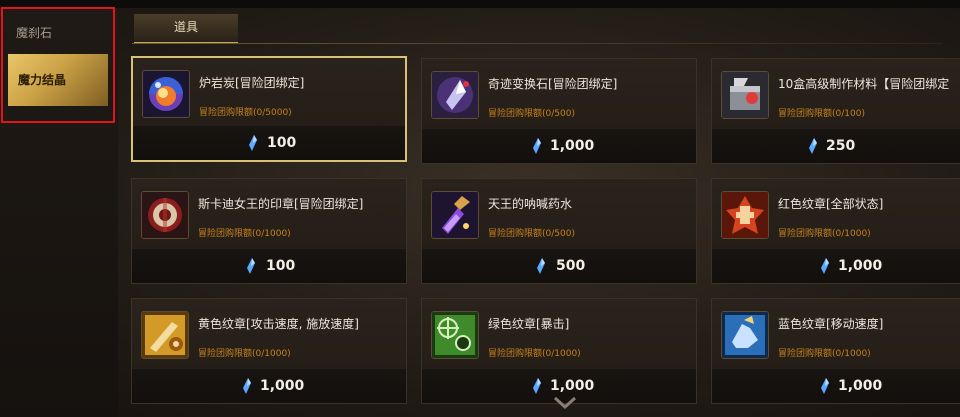 The width and height of the screenshot is (960, 417). Describe the element at coordinates (455, 95) in the screenshot. I see `crystal-shard-icon` at that location.